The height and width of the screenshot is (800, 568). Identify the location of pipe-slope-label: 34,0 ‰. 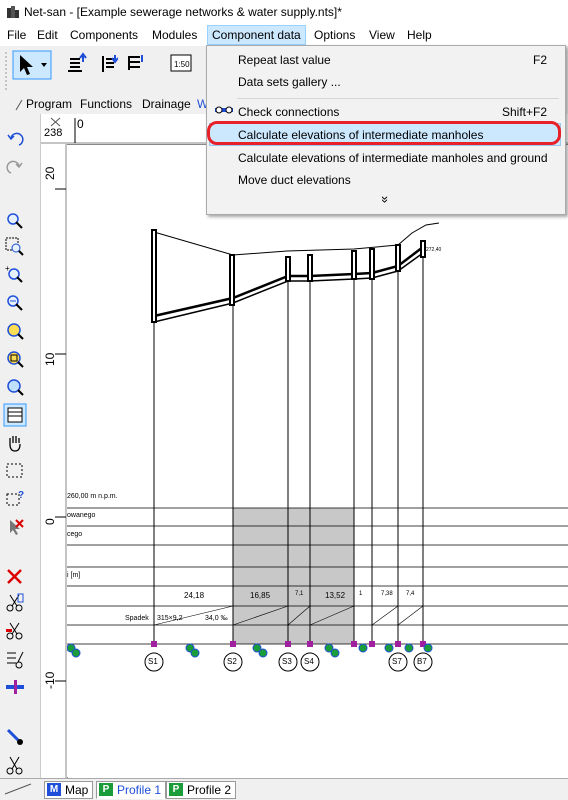
(216, 618).